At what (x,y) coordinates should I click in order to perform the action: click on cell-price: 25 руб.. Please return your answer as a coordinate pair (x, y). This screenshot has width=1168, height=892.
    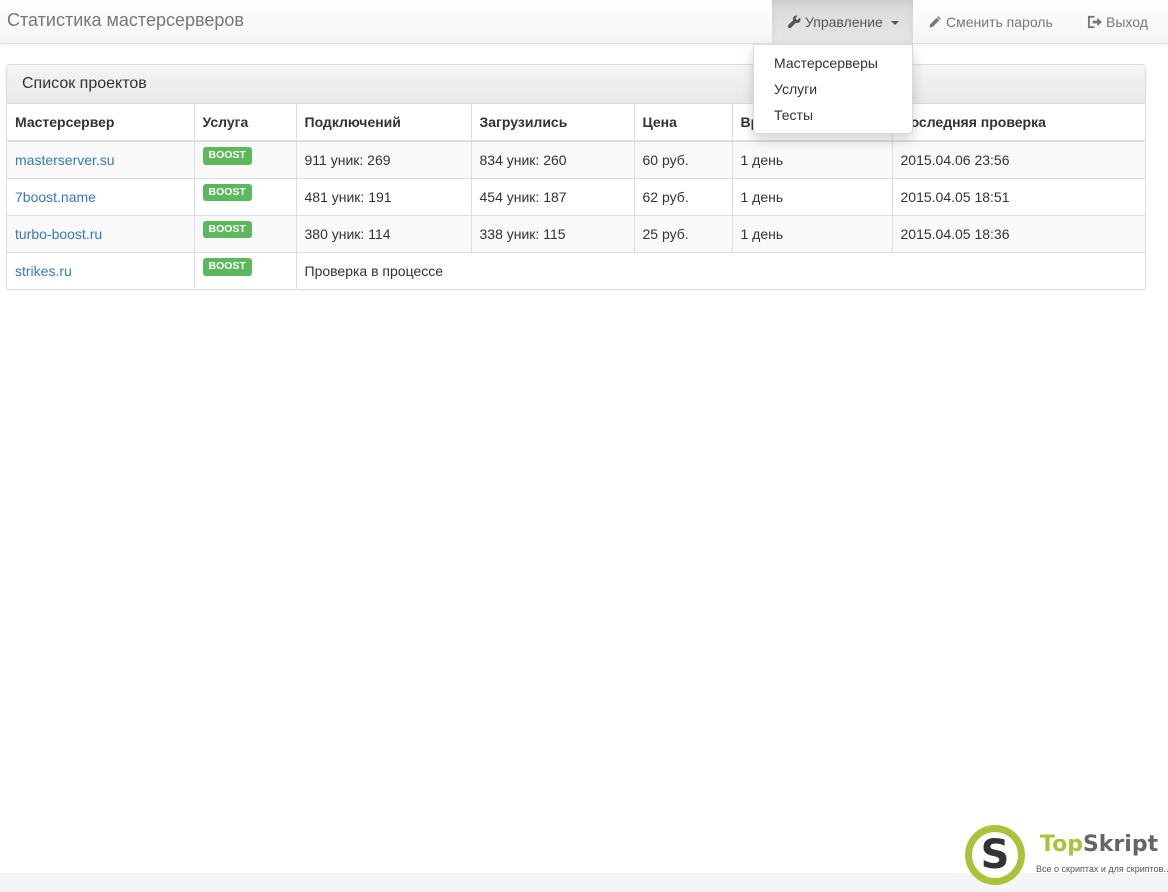
    Looking at the image, I should click on (682, 233).